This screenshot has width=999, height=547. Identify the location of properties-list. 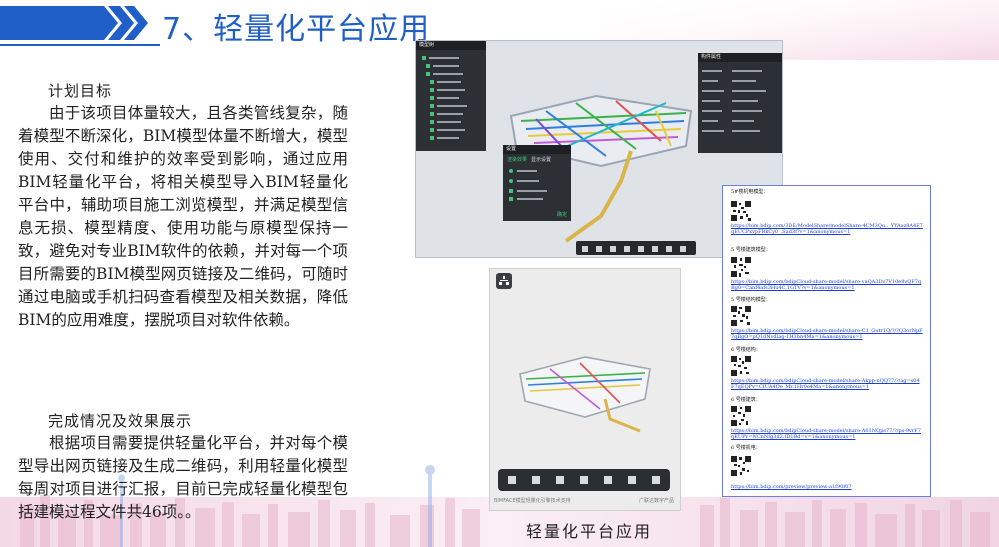
(734, 101).